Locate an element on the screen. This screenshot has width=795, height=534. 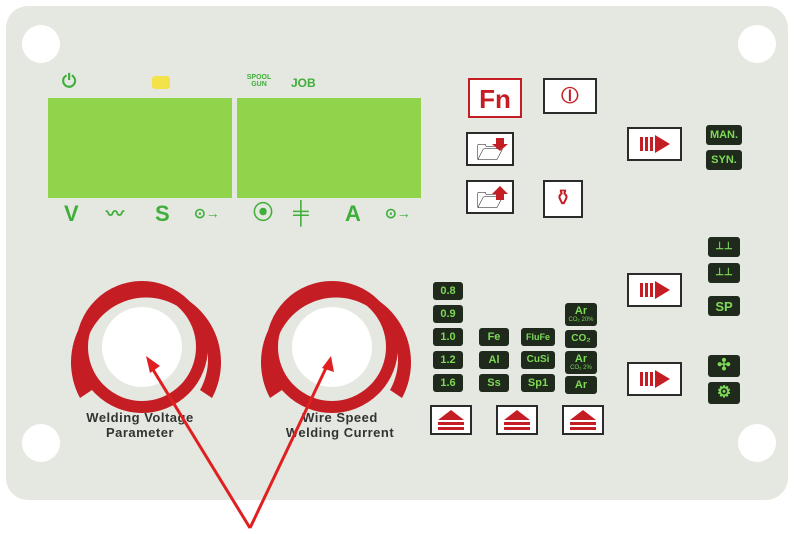
settings-indicator: ⚙ is located at coordinates (724, 393).